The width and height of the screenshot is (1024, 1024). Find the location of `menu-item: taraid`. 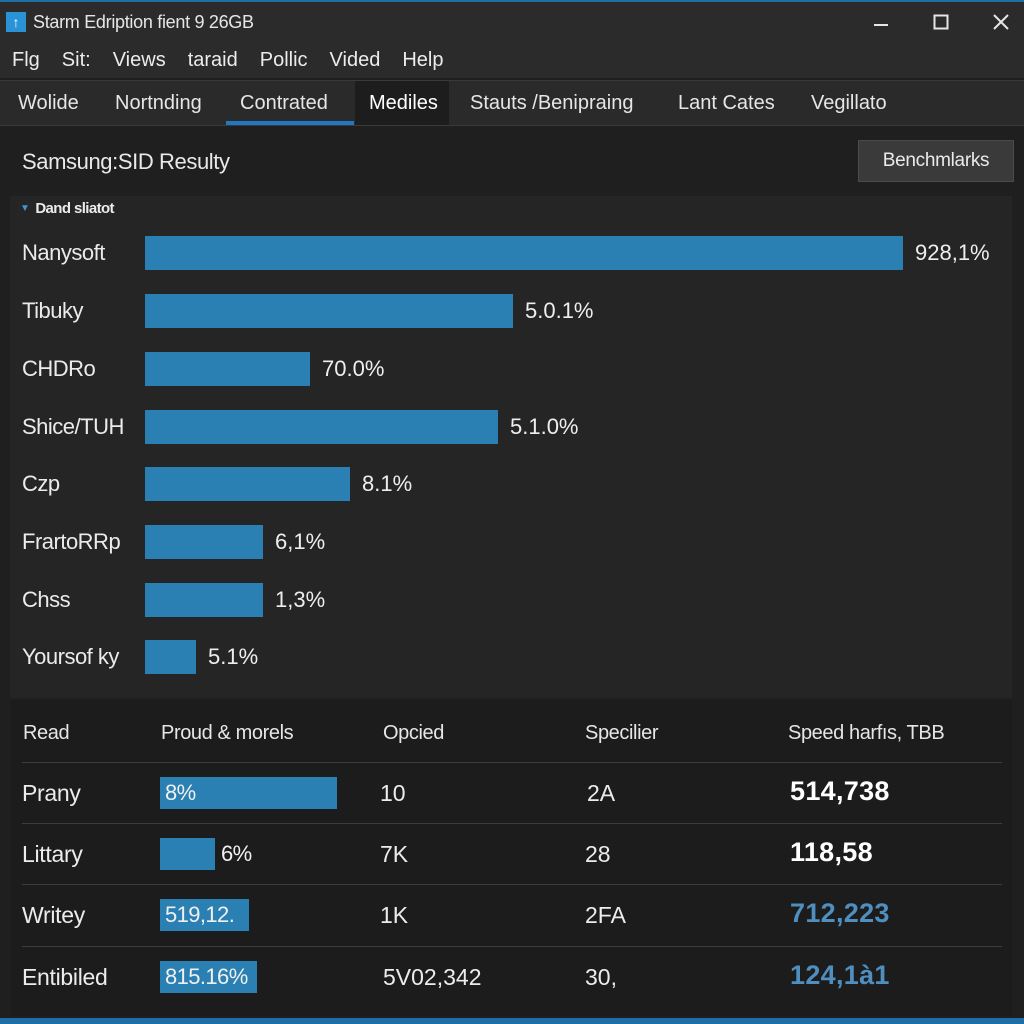

menu-item: taraid is located at coordinates (213, 60).